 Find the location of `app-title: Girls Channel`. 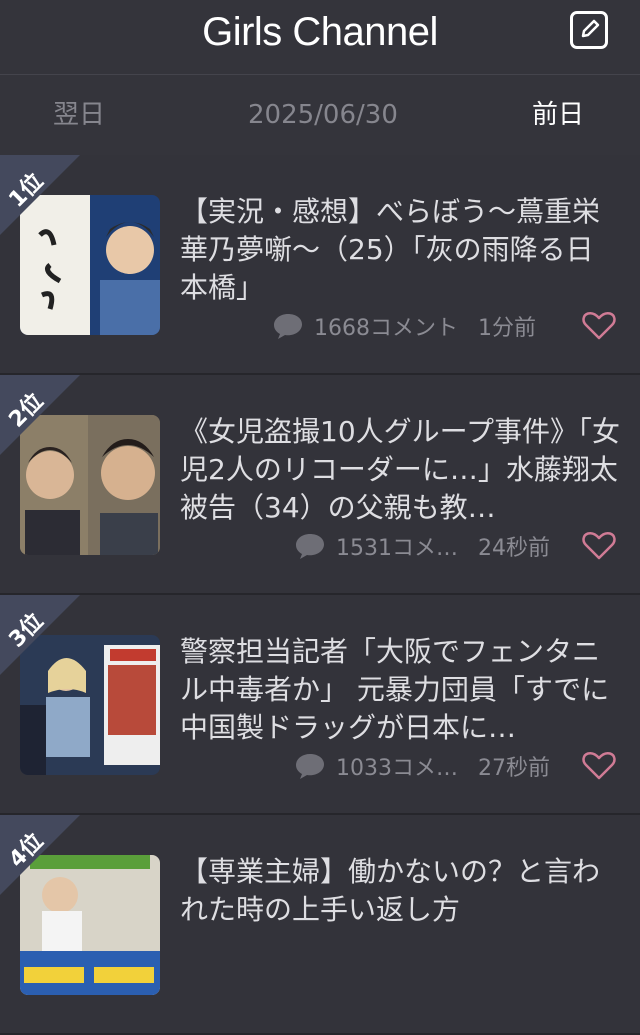

app-title: Girls Channel is located at coordinates (320, 31).